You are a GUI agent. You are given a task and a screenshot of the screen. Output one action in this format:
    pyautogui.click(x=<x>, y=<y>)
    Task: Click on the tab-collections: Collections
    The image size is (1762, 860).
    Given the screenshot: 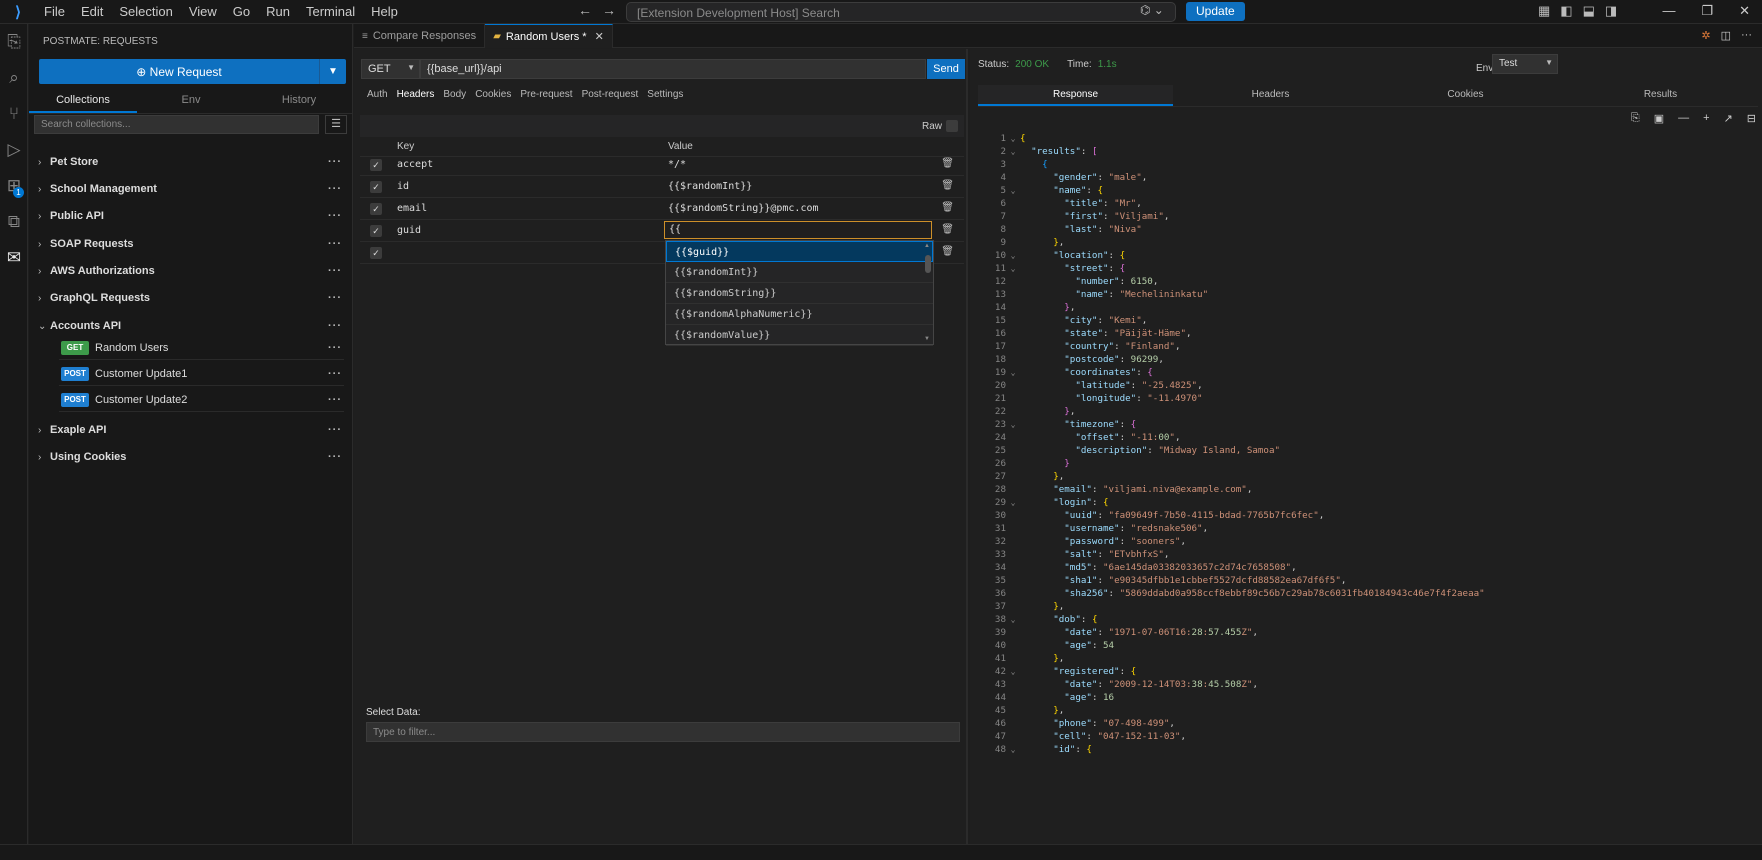 What is the action you would take?
    pyautogui.click(x=83, y=101)
    